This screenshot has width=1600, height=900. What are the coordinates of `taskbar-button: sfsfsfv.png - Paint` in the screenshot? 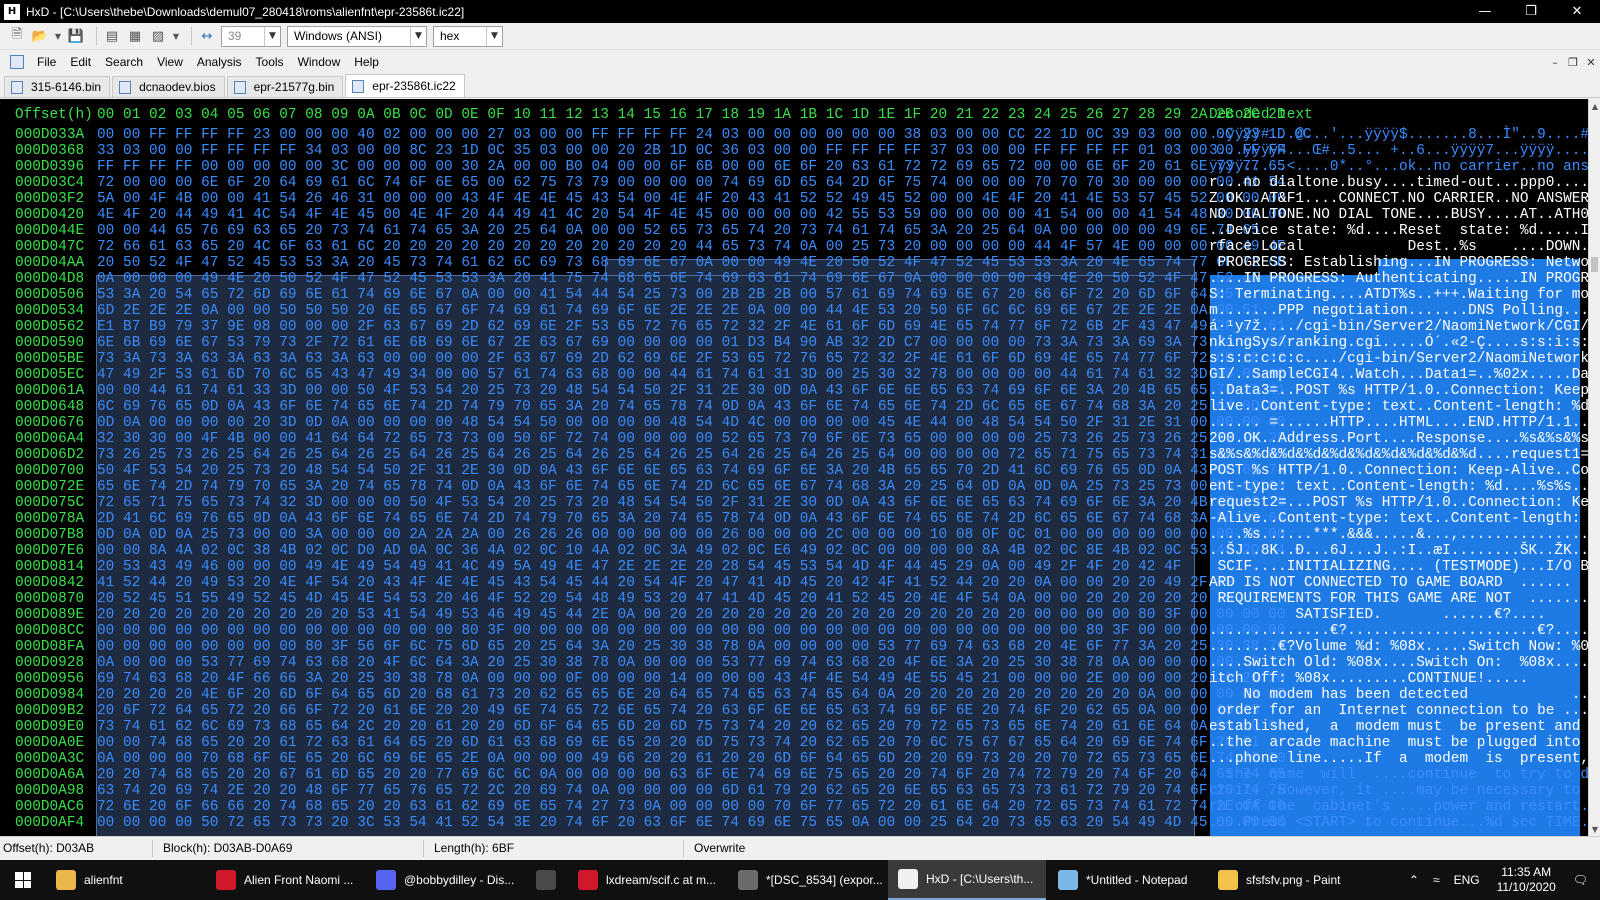 It's located at (1287, 880).